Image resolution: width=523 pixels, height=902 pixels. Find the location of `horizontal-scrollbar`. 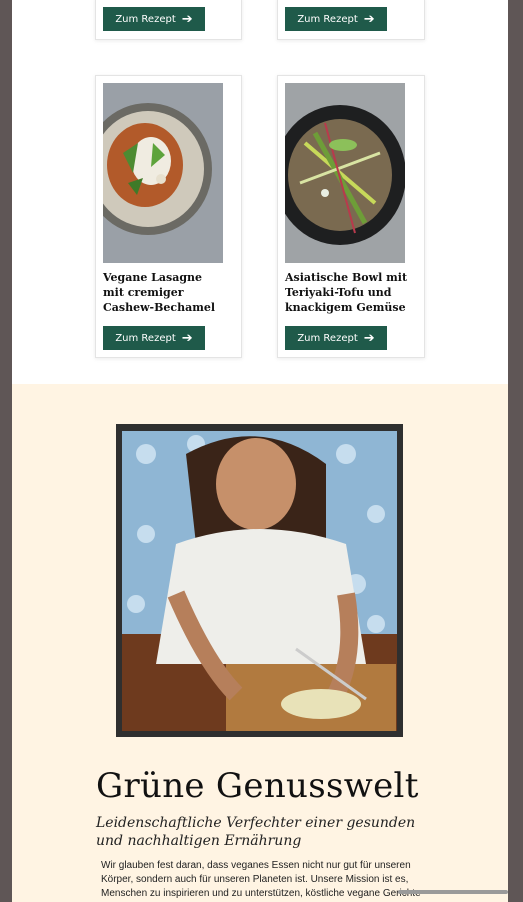

horizontal-scrollbar is located at coordinates (453, 892).